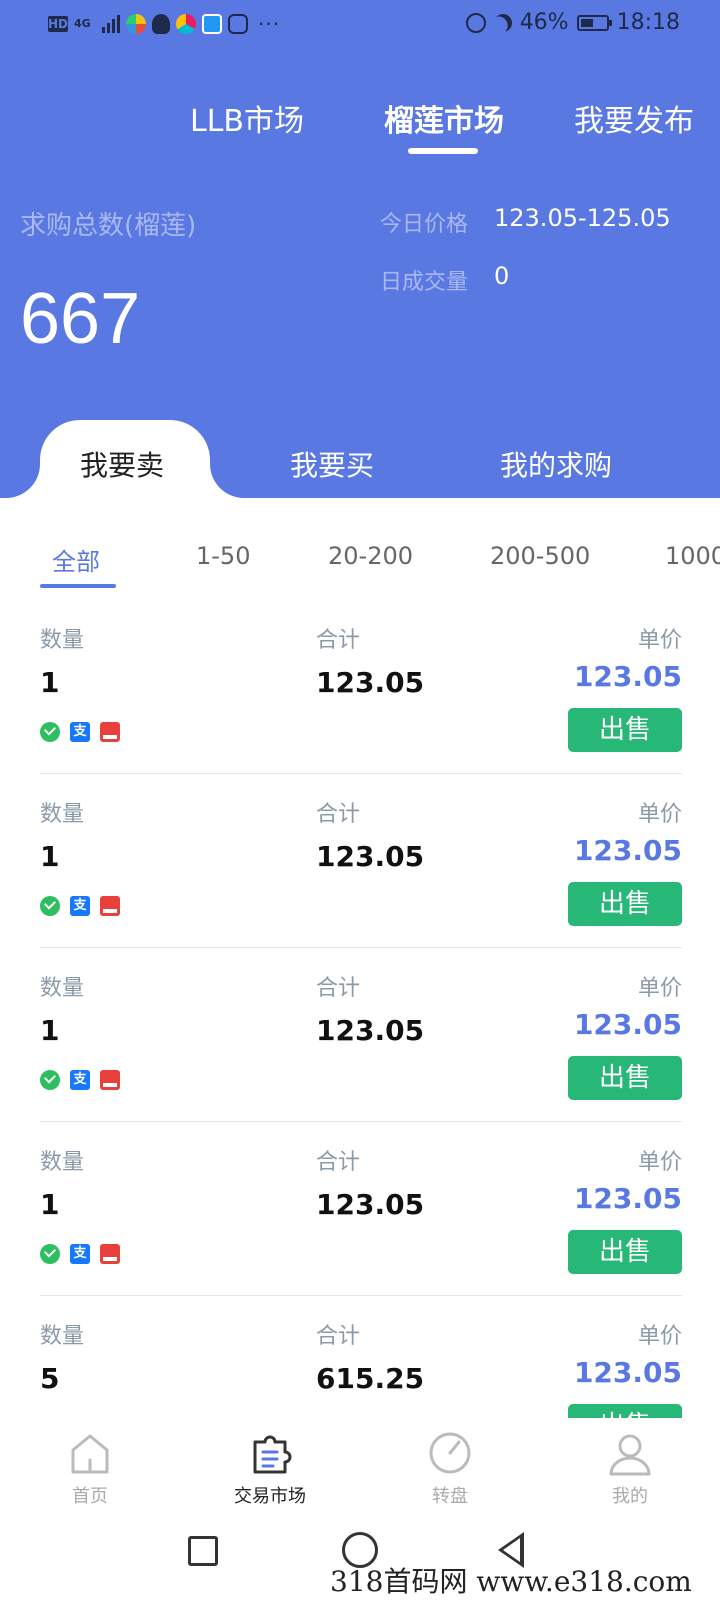 The width and height of the screenshot is (720, 1600). Describe the element at coordinates (450, 1496) in the screenshot. I see `nav-dial-label: 转盘` at that location.